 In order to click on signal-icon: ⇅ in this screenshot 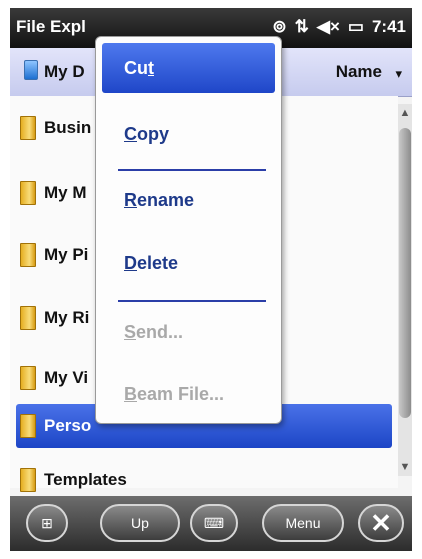, I will do `click(301, 26)`.